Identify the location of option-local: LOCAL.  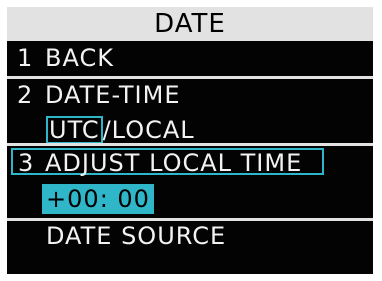
(153, 130).